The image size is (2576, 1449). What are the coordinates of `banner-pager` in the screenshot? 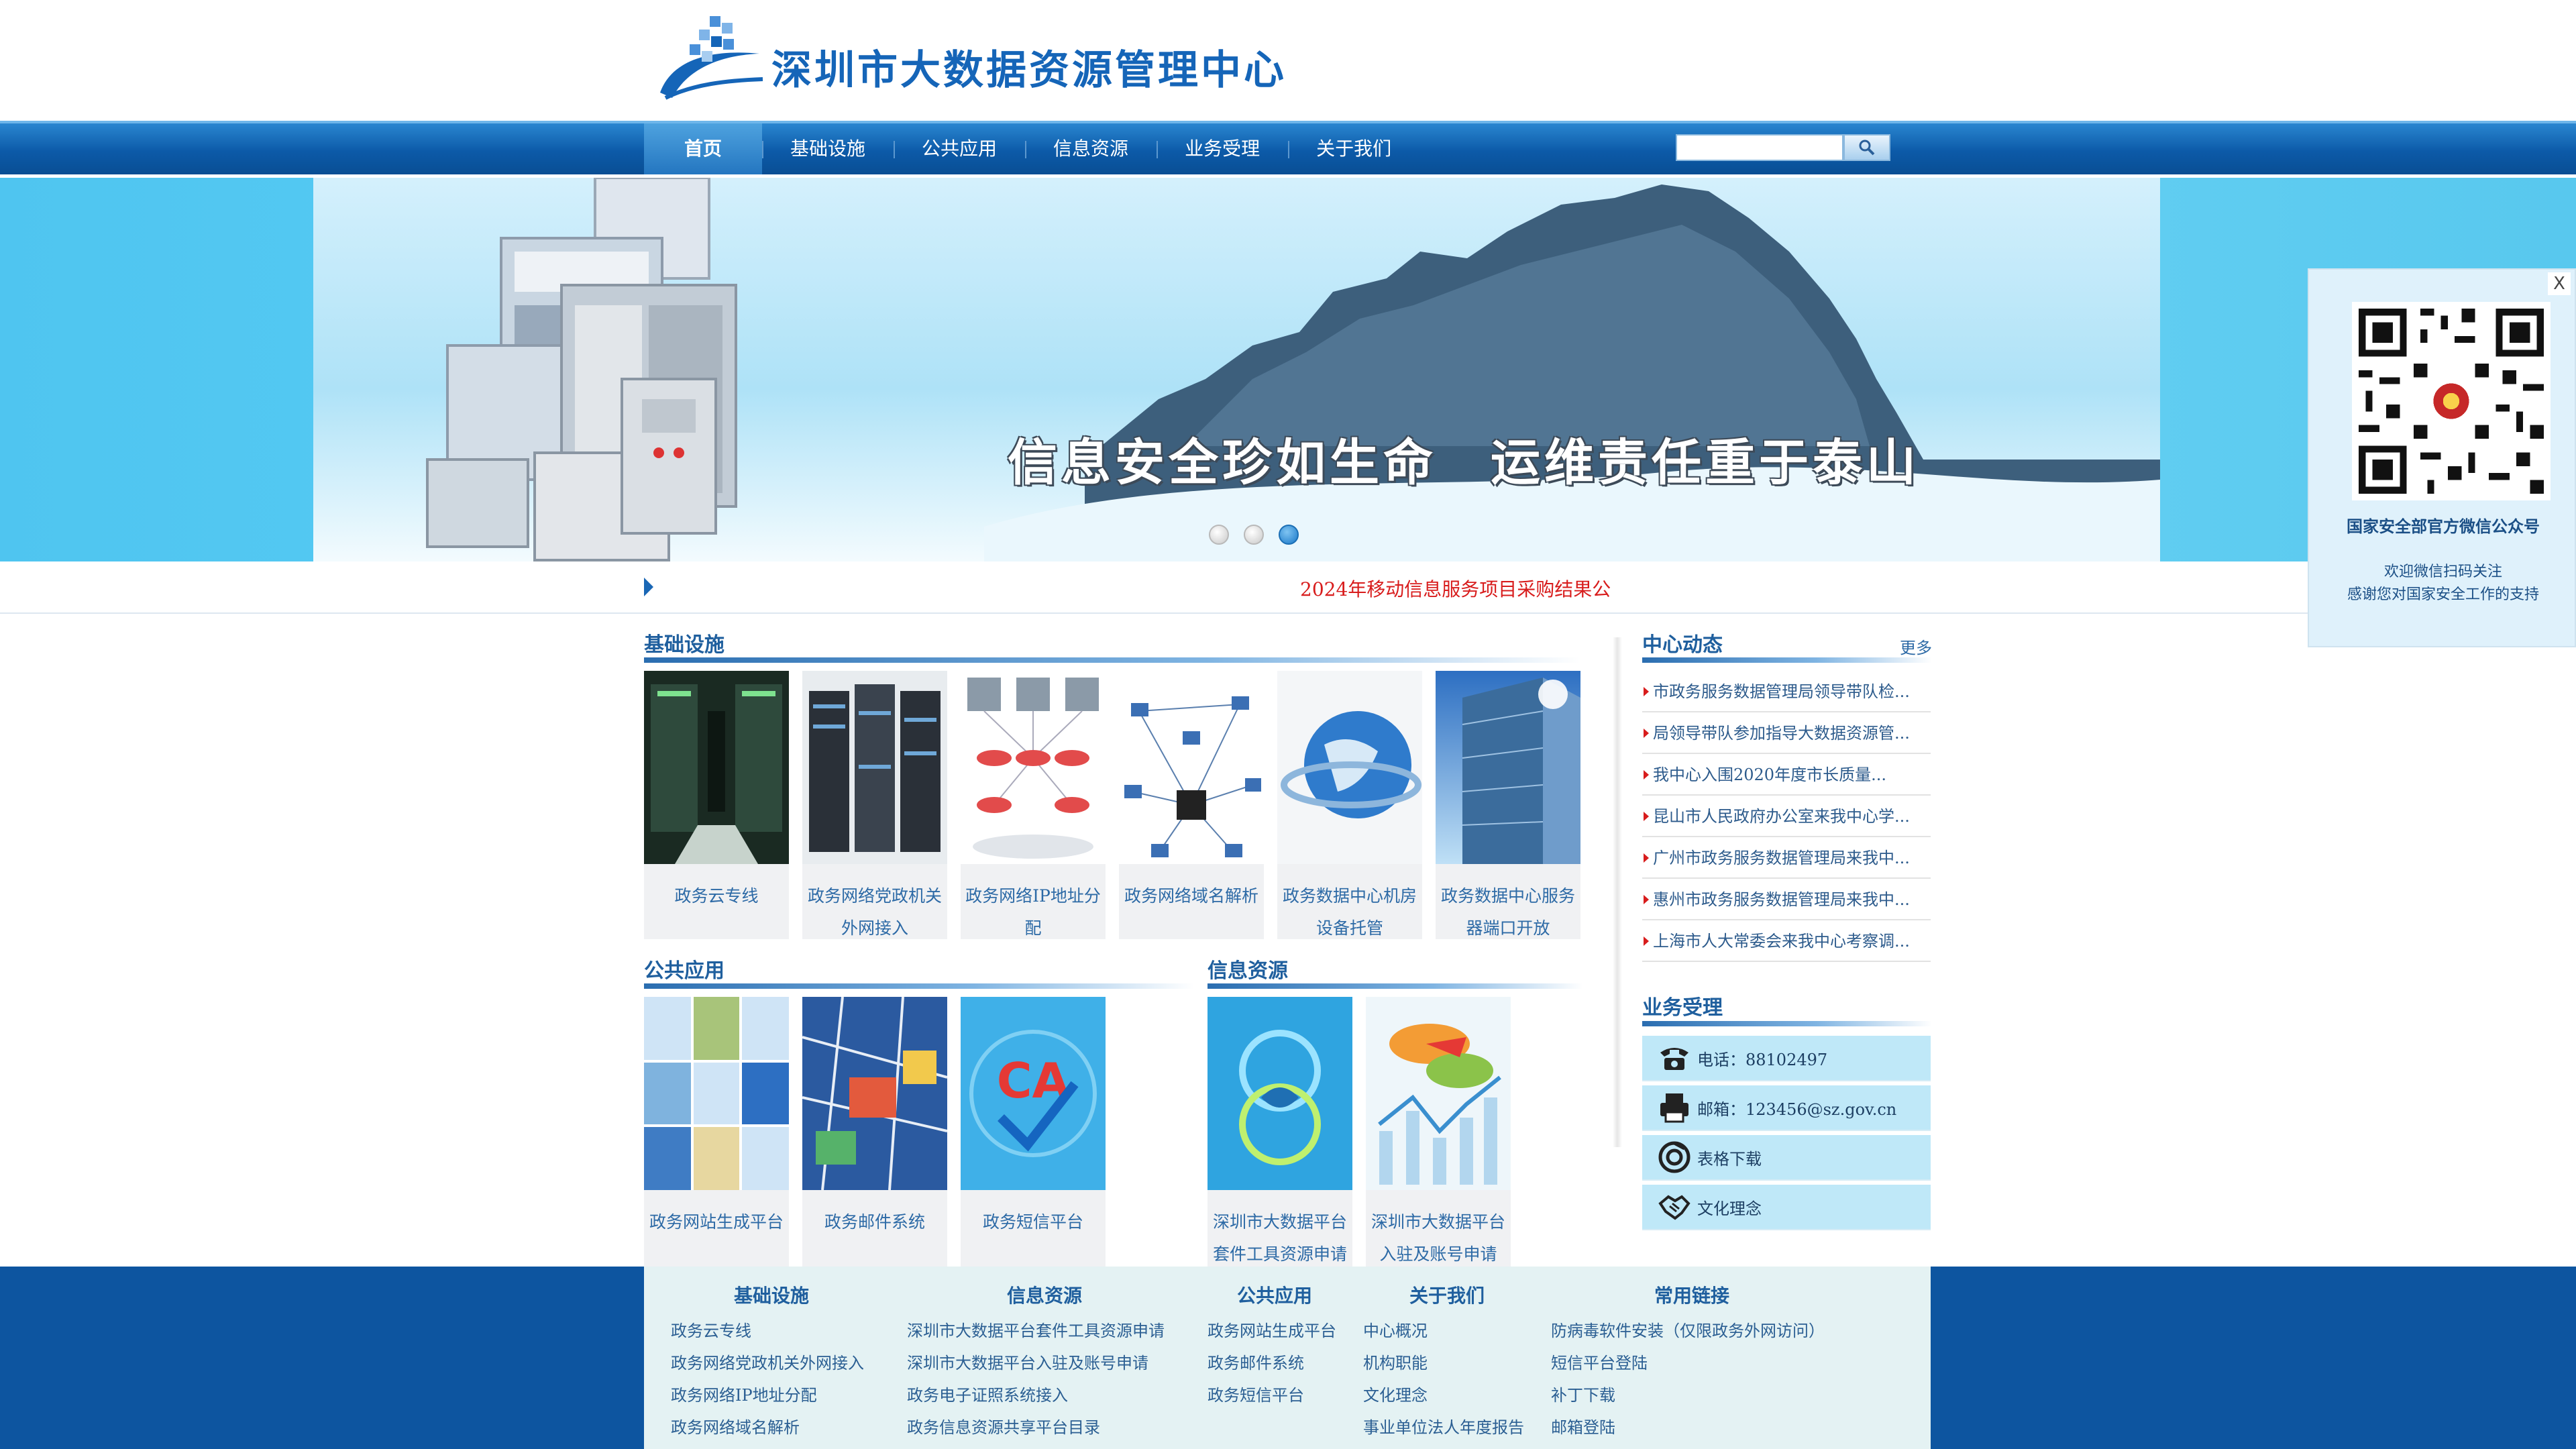 It's located at (1254, 535).